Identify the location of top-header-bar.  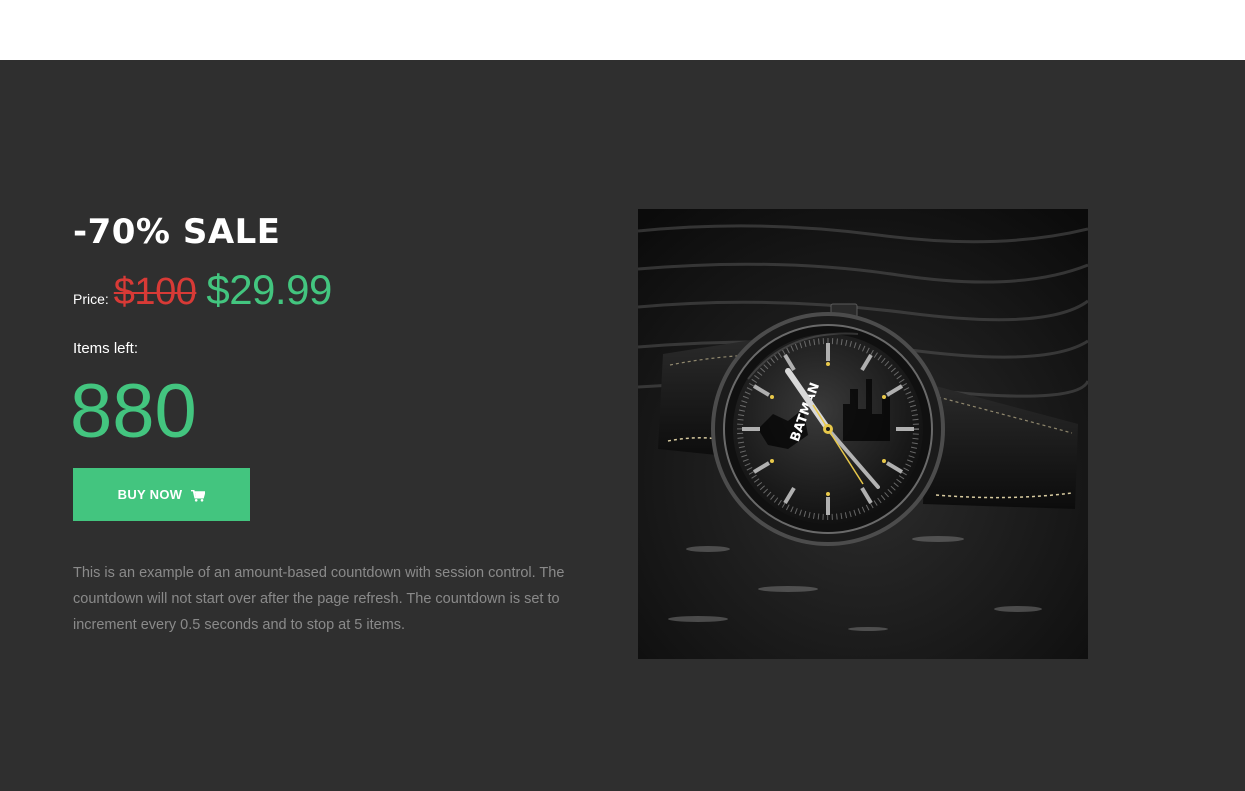
(622, 30).